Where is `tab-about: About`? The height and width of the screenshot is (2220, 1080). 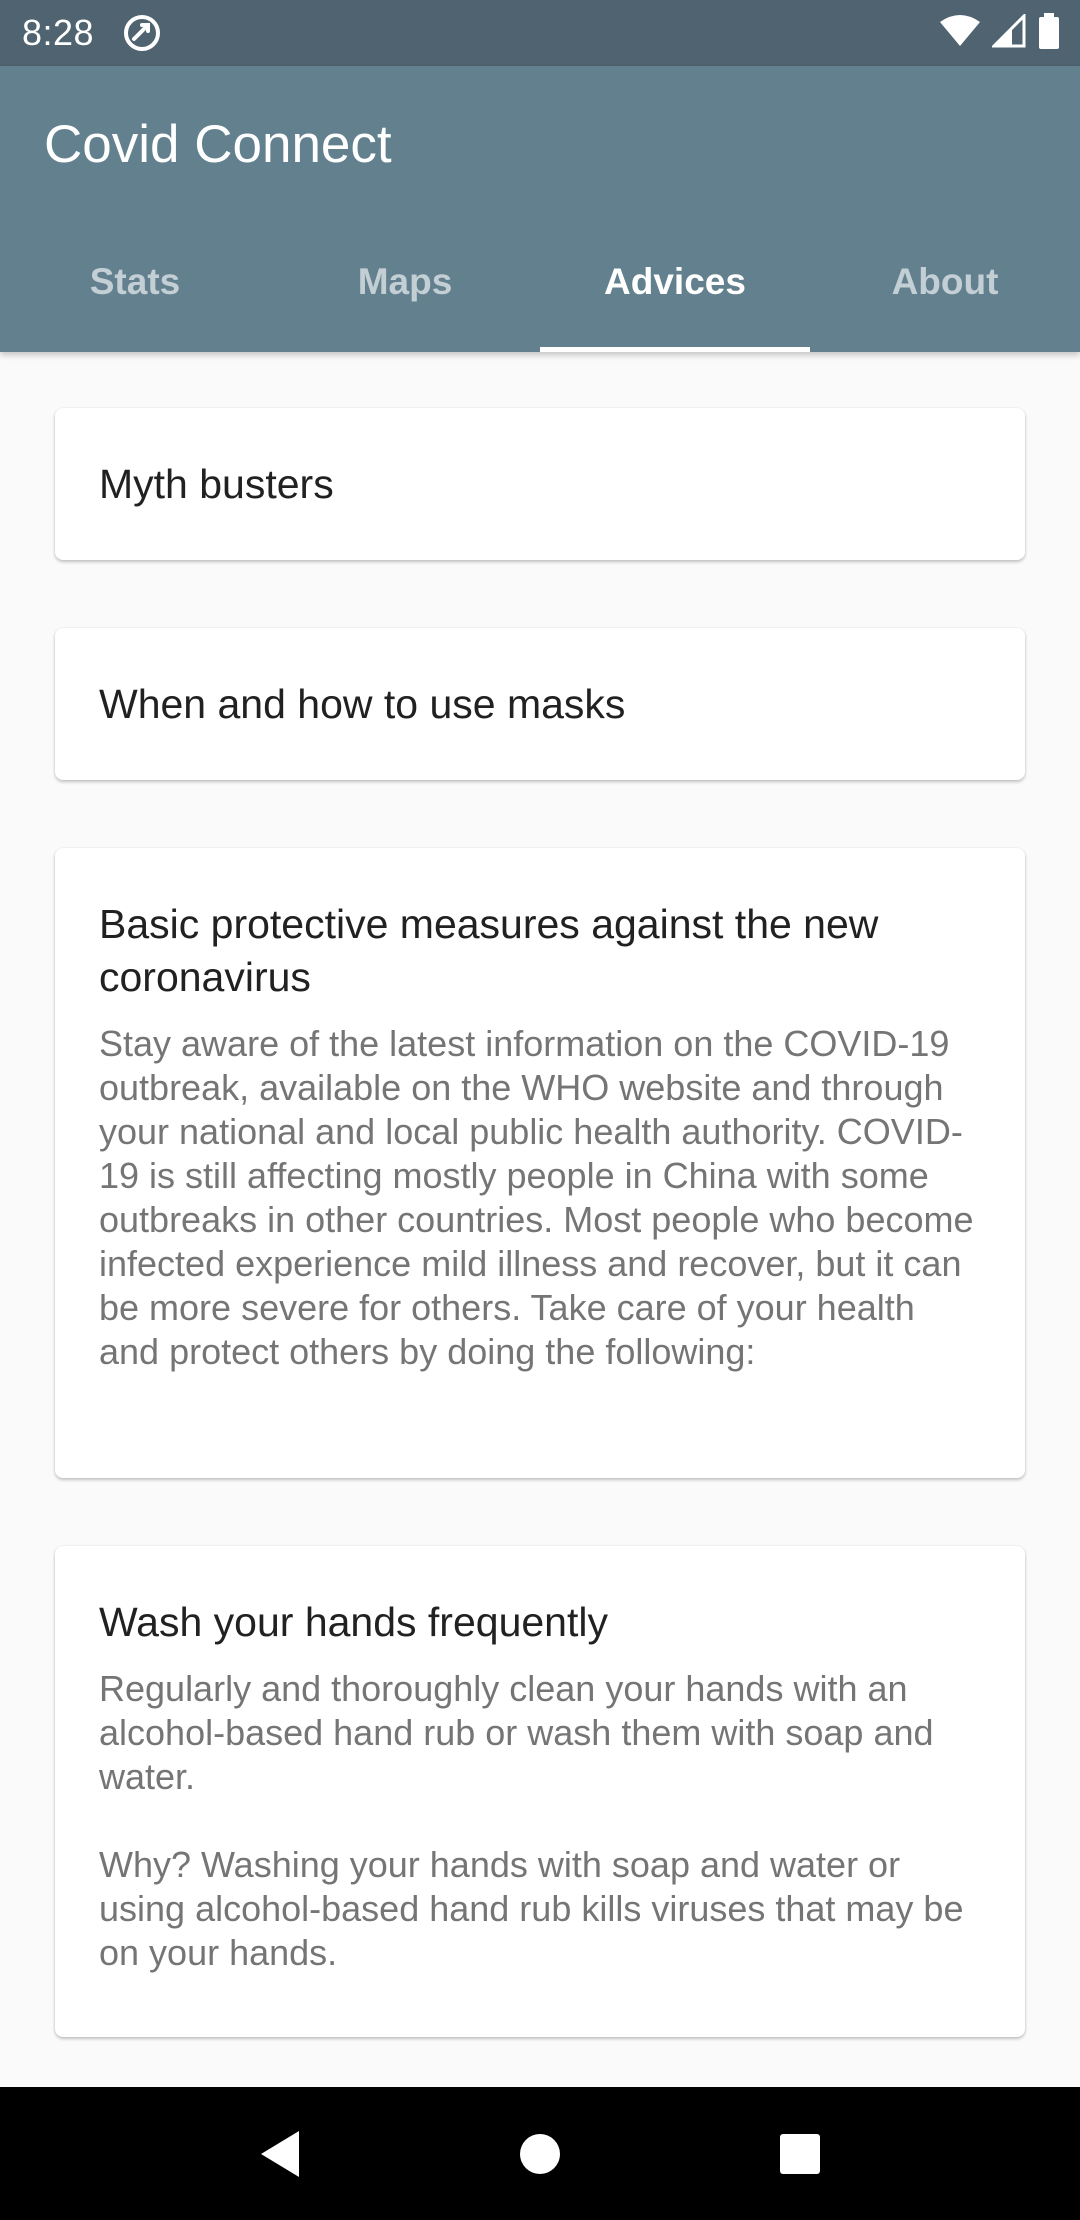 tab-about: About is located at coordinates (945, 282).